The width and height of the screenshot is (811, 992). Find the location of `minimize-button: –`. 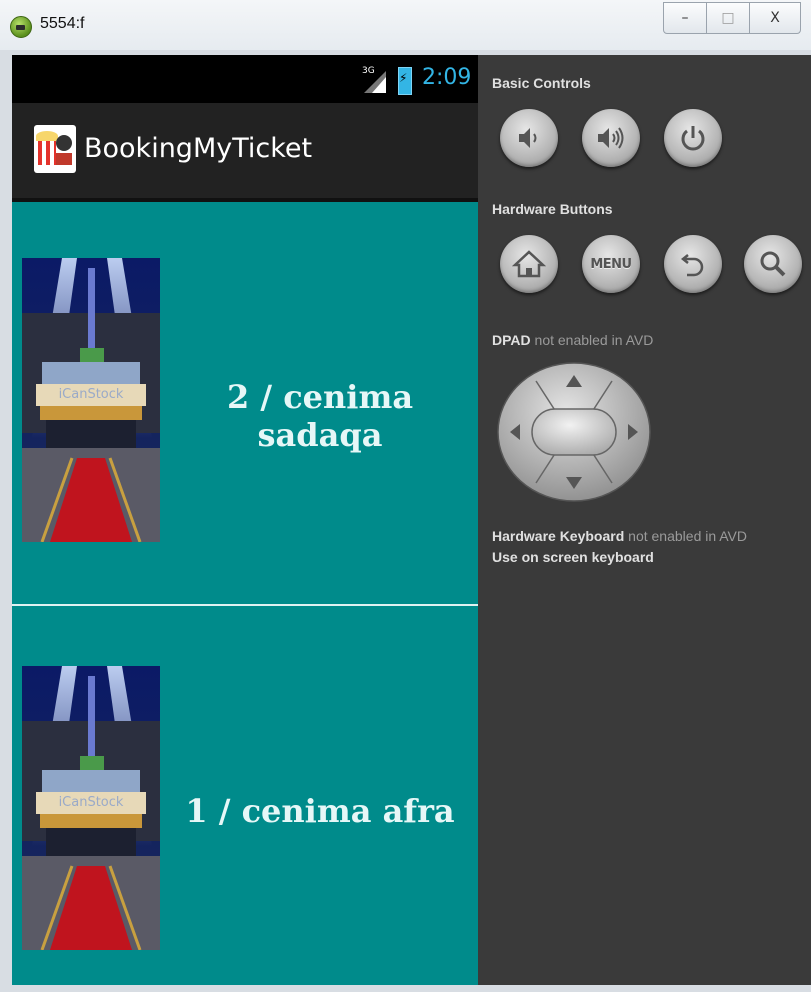

minimize-button: – is located at coordinates (685, 18).